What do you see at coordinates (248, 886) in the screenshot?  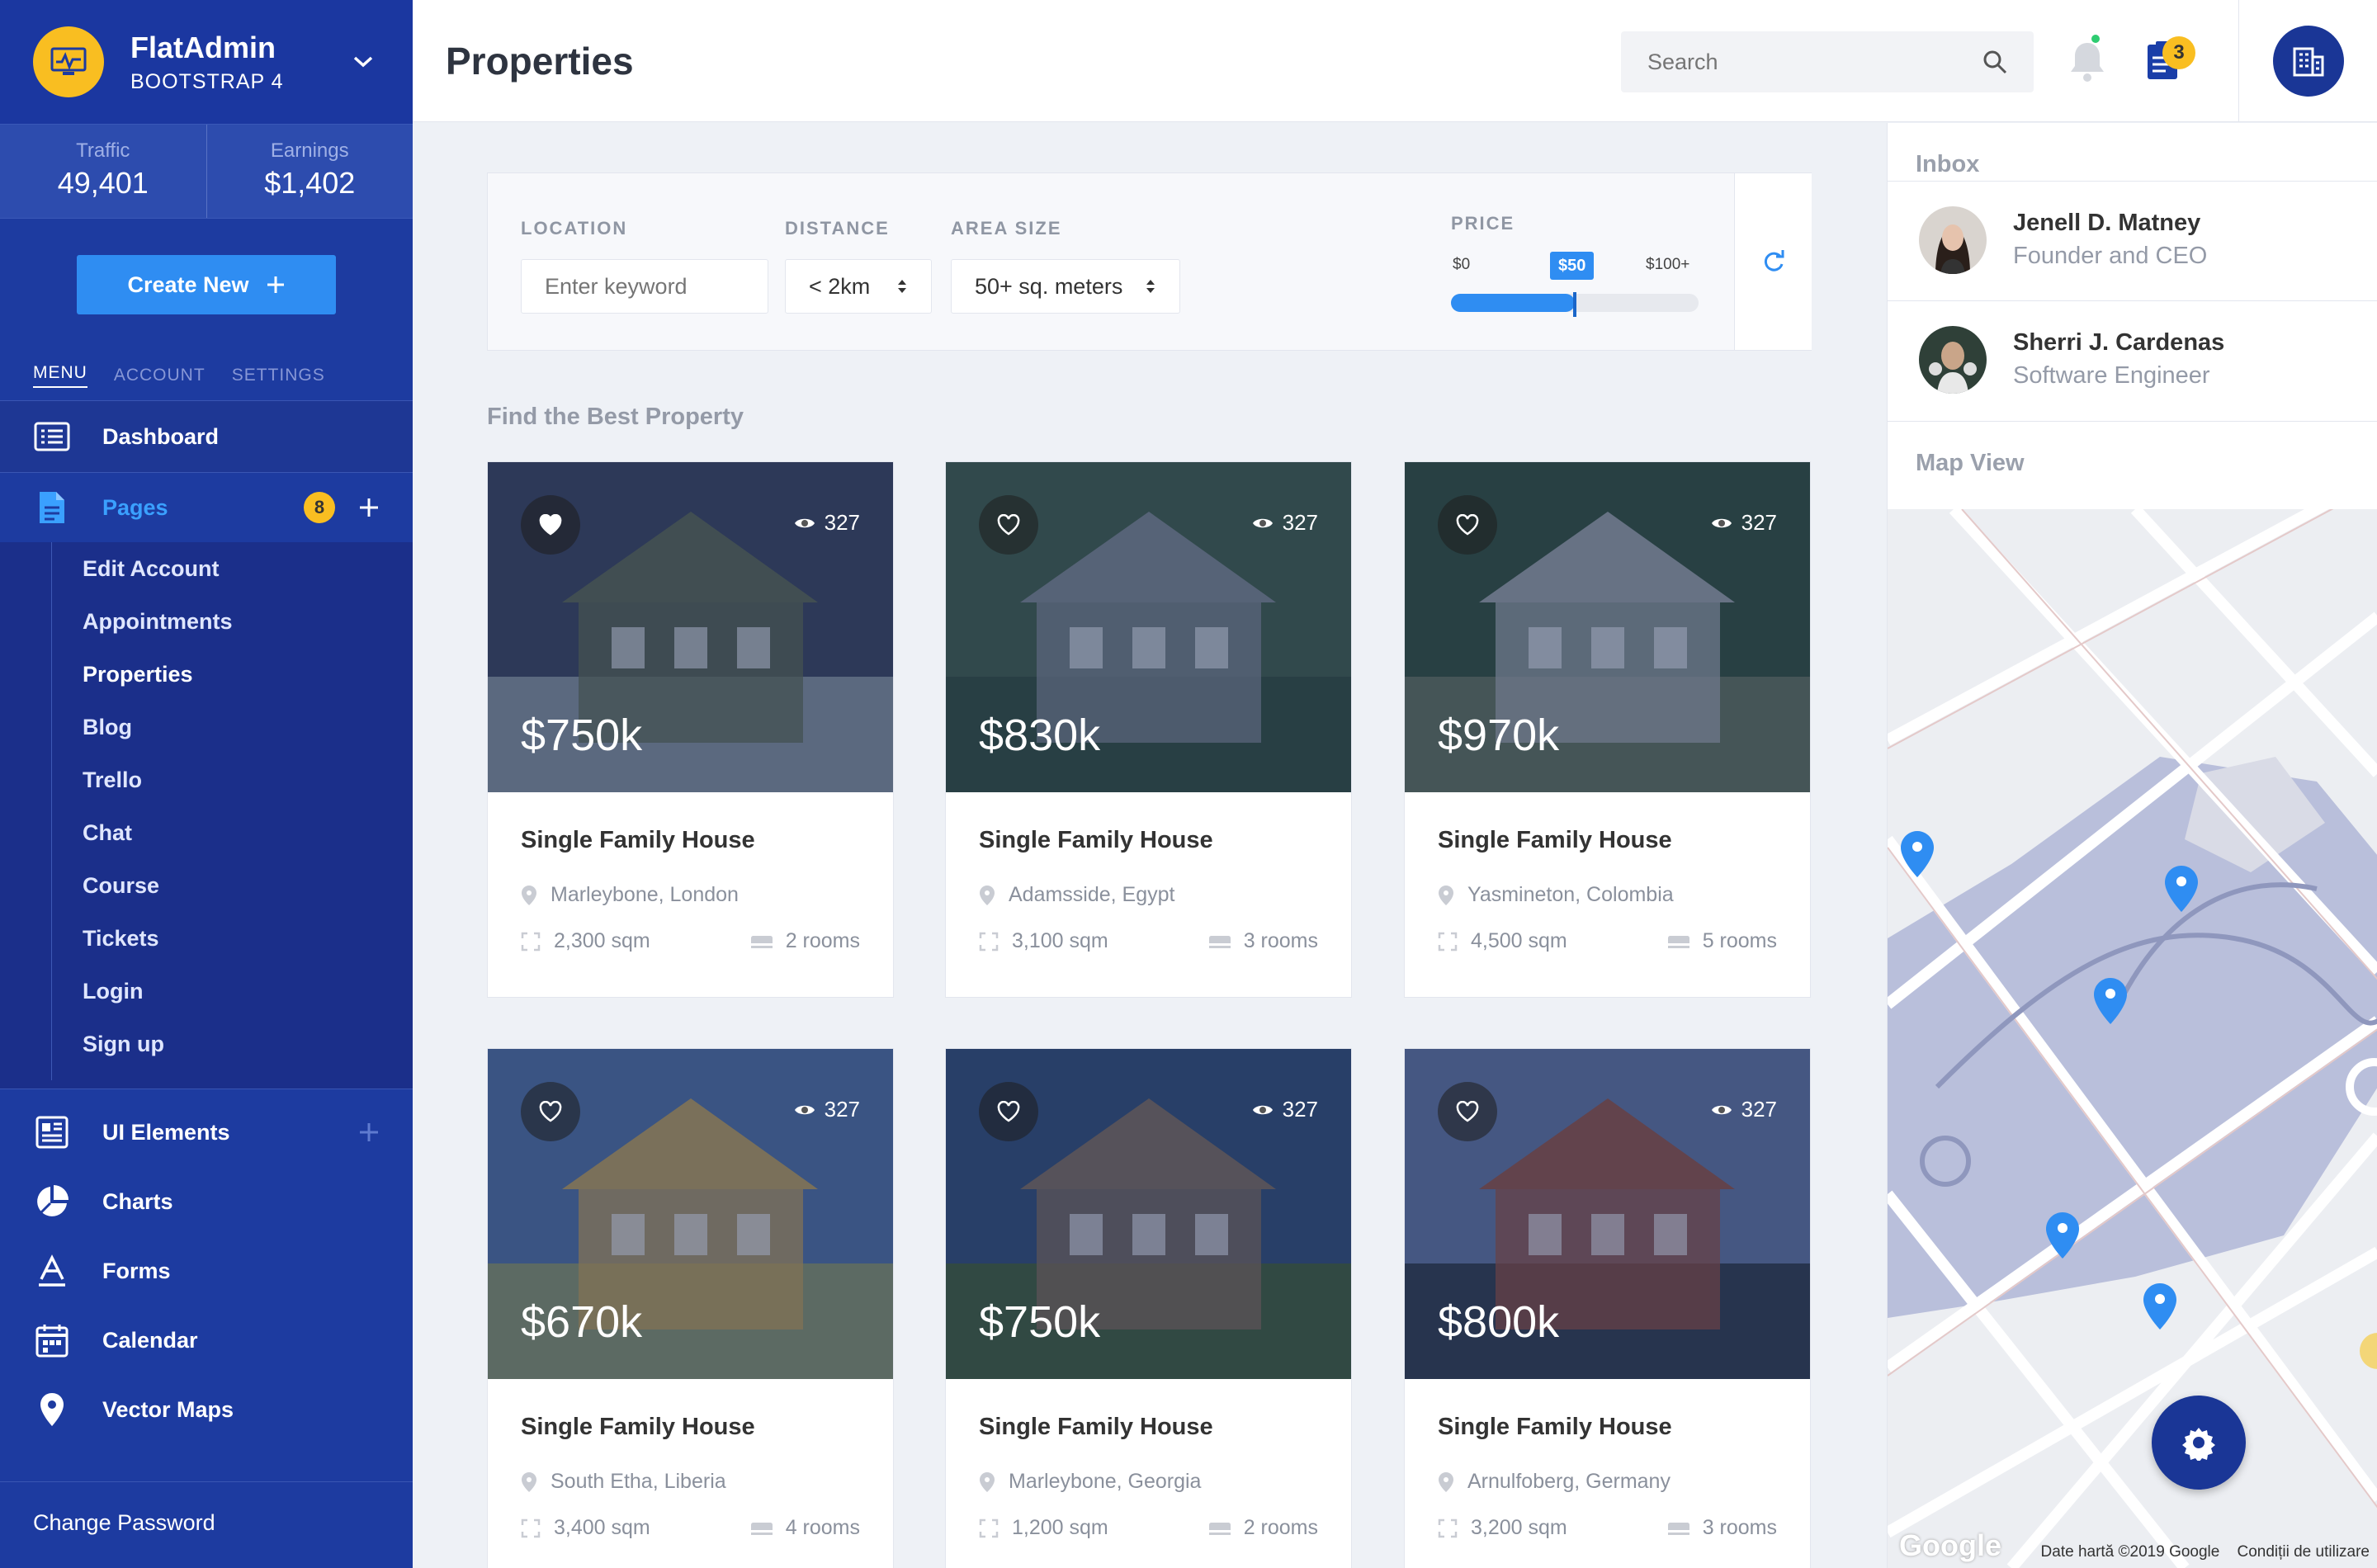 I see `sidebar-item-course: Course` at bounding box center [248, 886].